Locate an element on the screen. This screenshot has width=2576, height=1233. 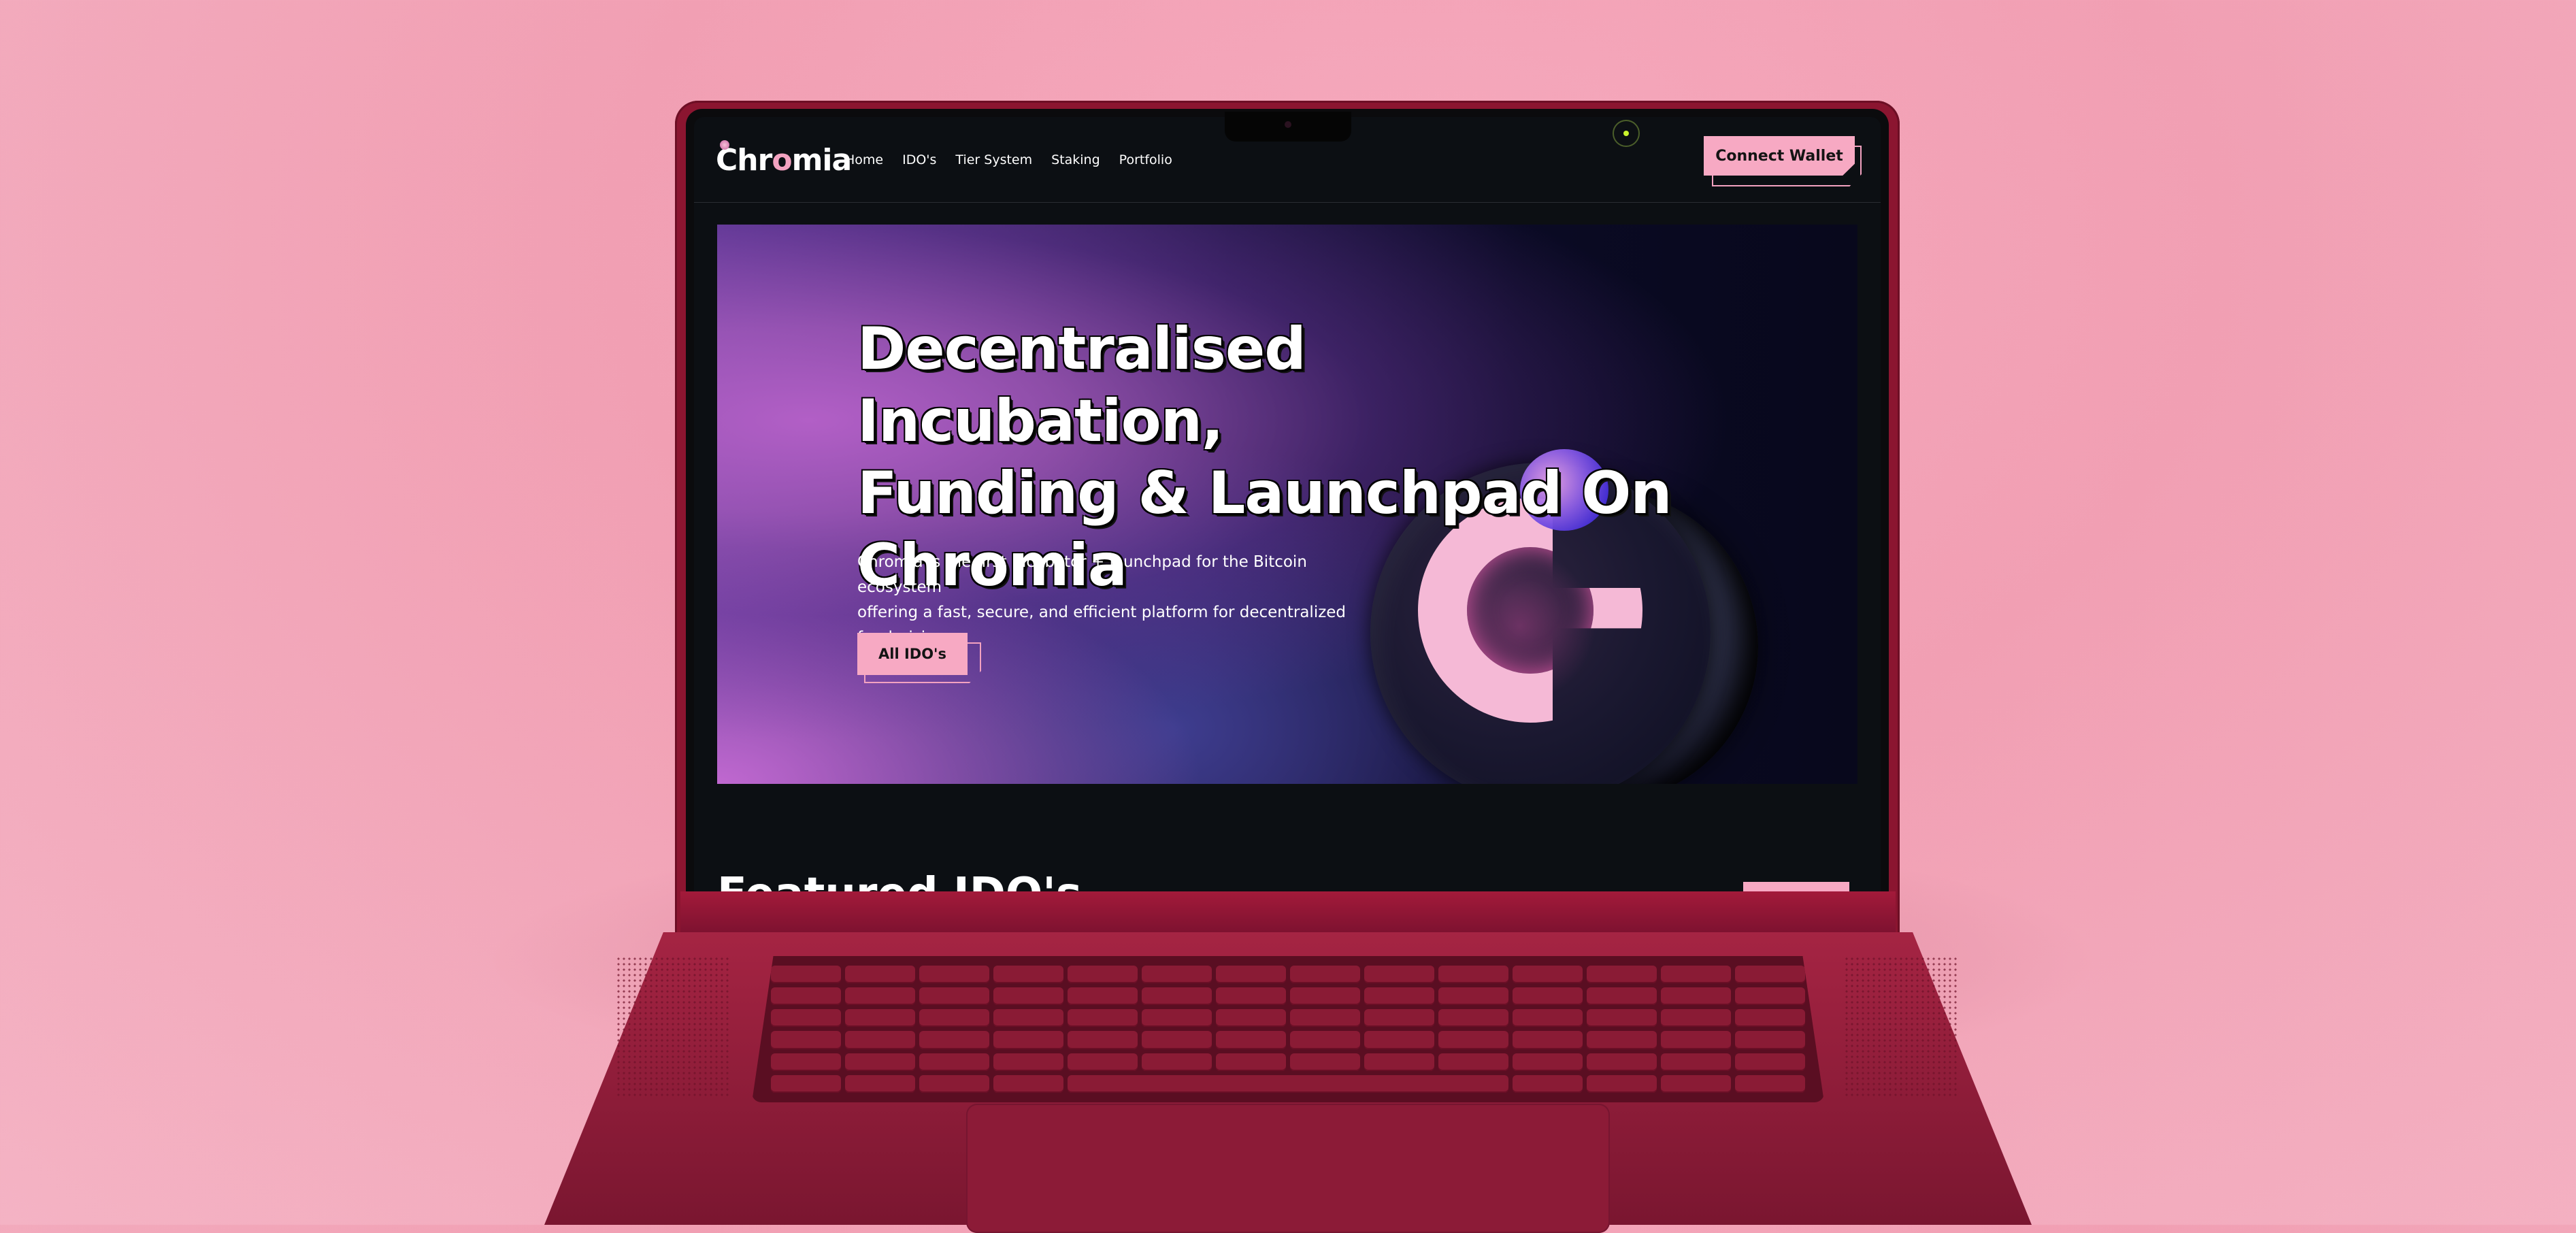
connect-wallet-wrapper: Connect Wallet is located at coordinates (1783, 161).